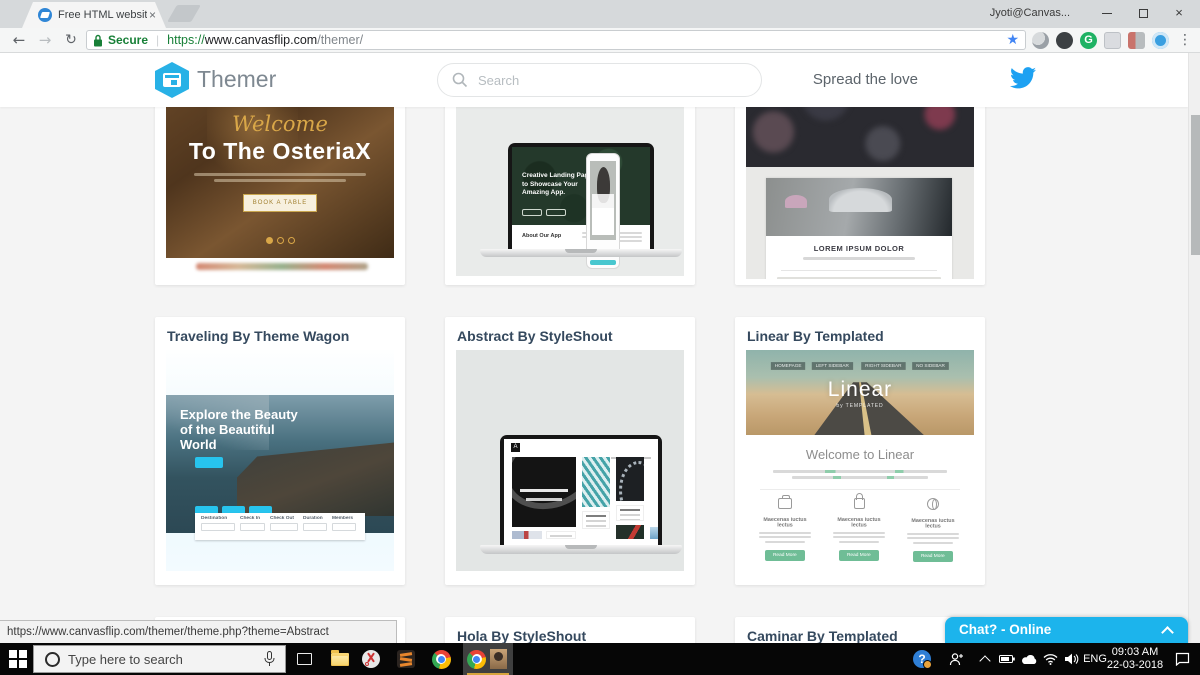 Image resolution: width=1200 pixels, height=675 pixels. Describe the element at coordinates (152, 15) in the screenshot. I see `tab-close-icon: ×` at that location.